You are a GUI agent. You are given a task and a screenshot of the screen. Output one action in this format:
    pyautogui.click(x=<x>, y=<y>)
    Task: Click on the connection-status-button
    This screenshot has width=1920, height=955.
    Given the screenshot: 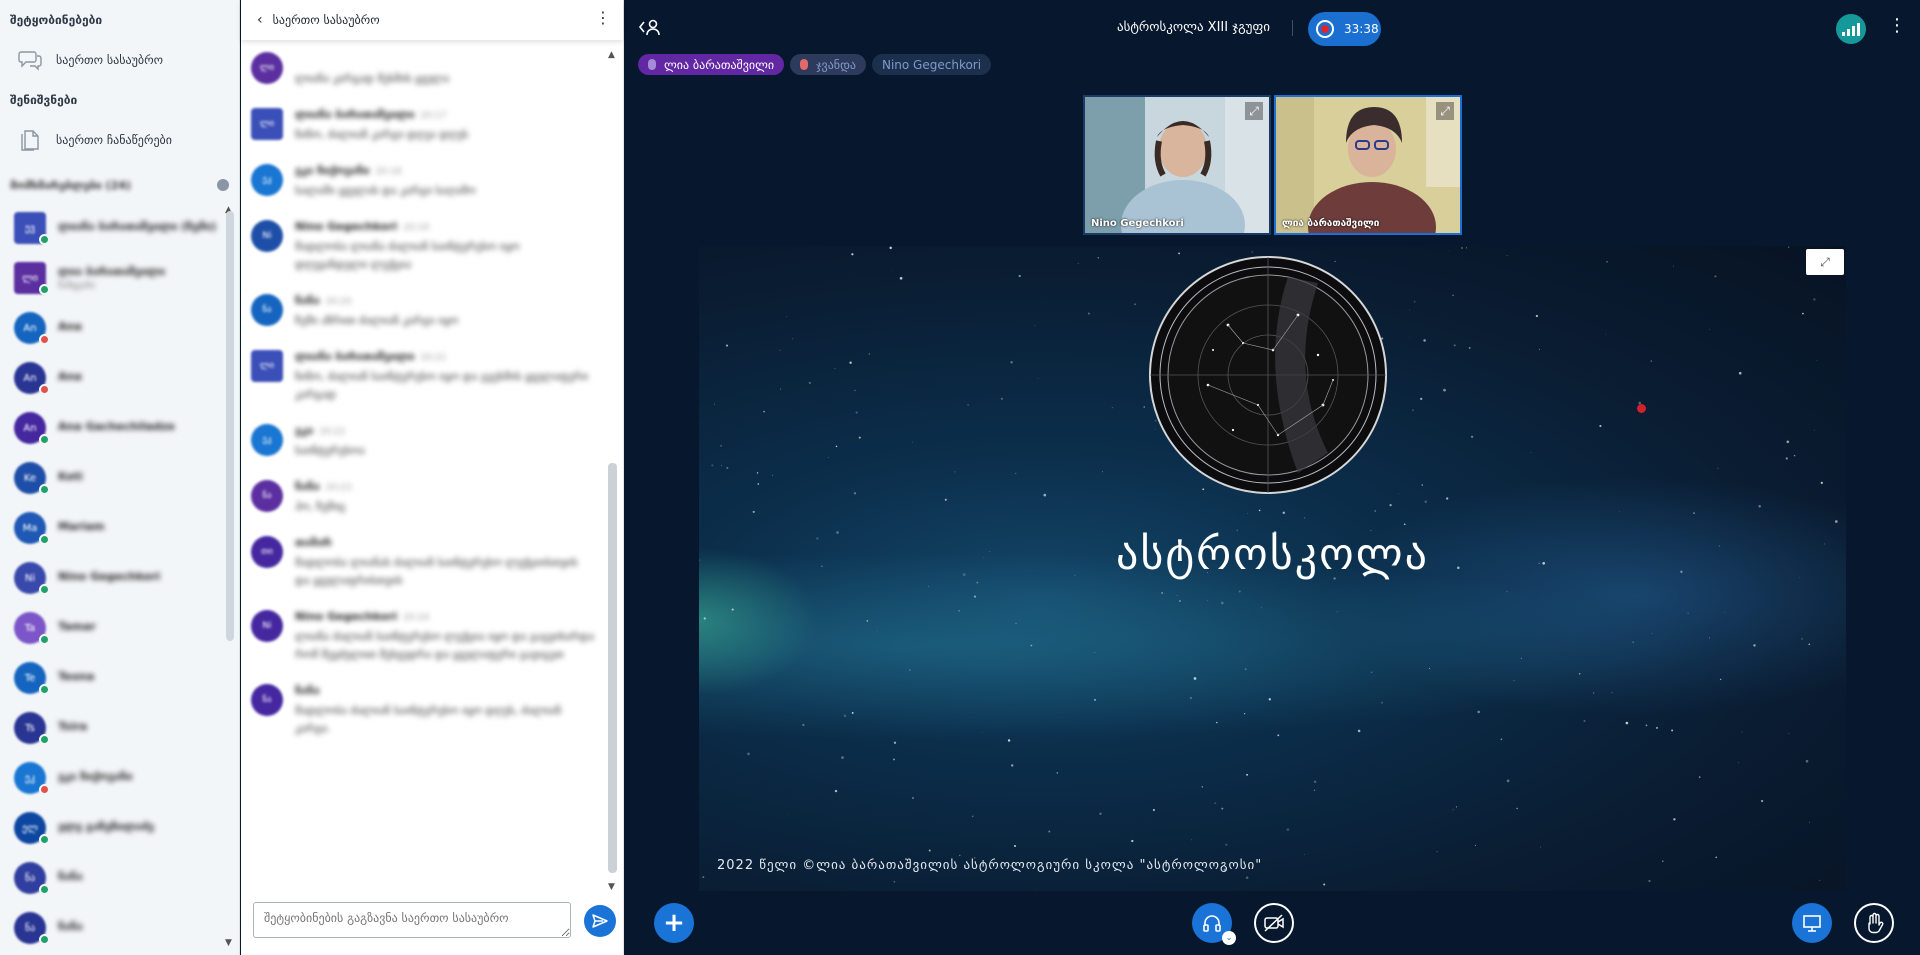 What is the action you would take?
    pyautogui.click(x=1851, y=29)
    